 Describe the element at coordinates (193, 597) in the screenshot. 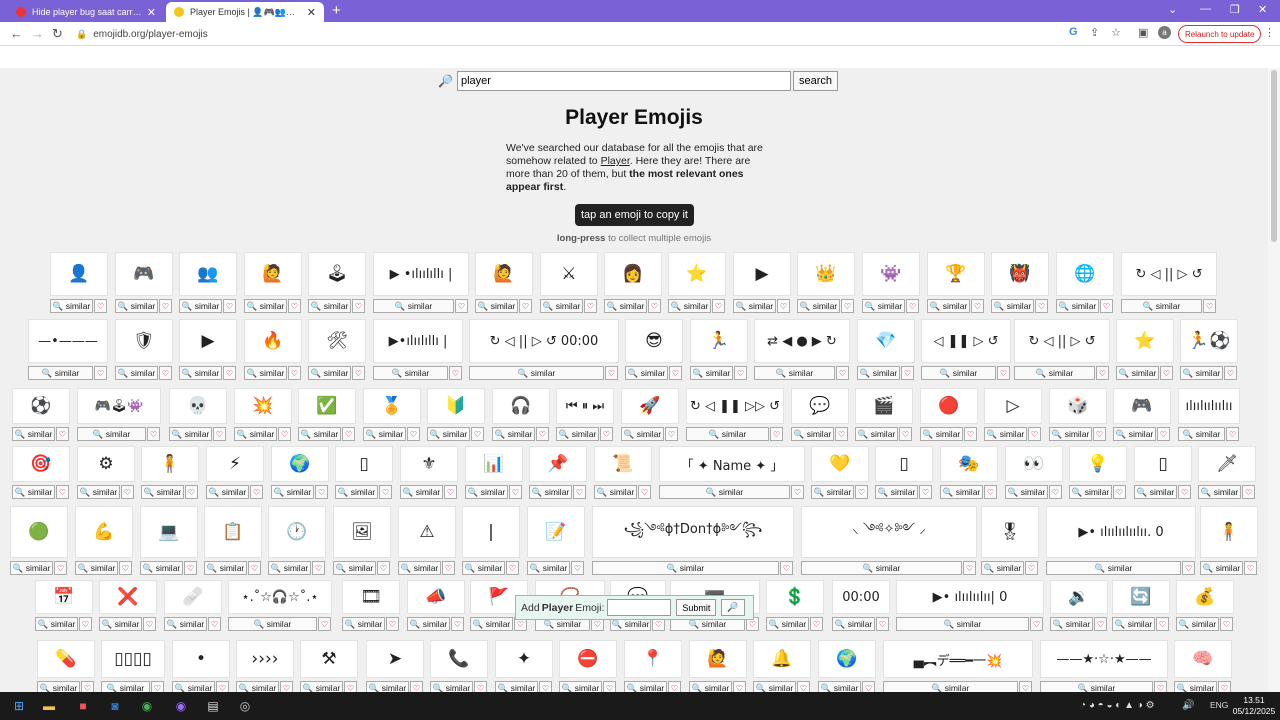

I see `emoji-tile: 🩹` at that location.